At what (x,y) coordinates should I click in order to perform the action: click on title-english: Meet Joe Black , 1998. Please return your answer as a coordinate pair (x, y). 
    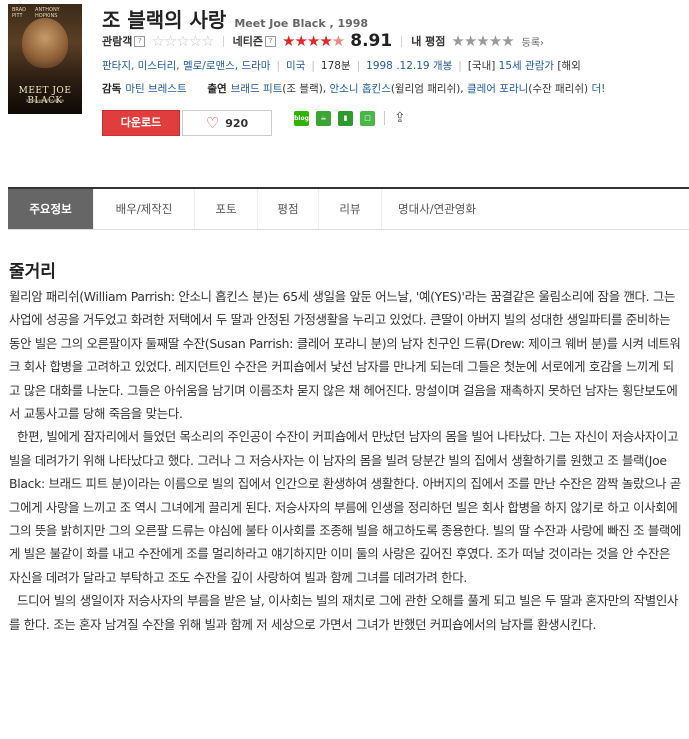
    Looking at the image, I should click on (301, 23).